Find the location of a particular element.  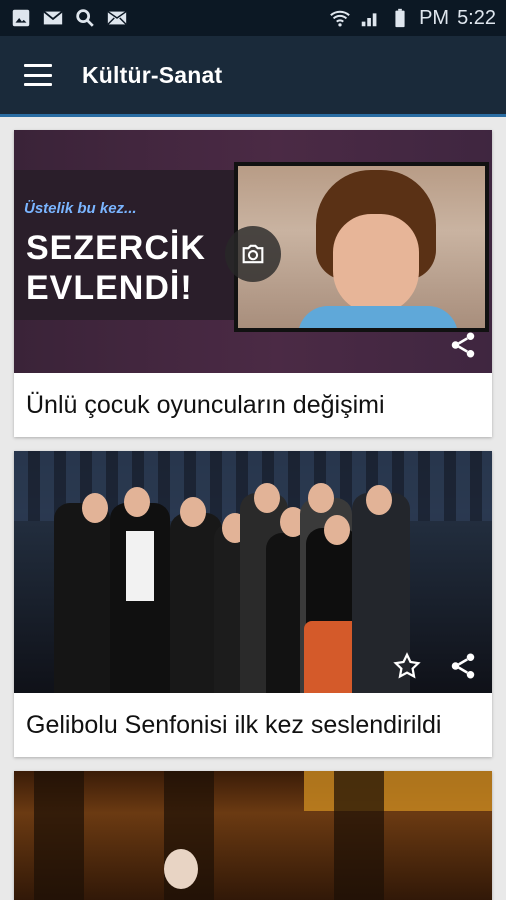

status-system: PM 5:22 is located at coordinates (412, 18).